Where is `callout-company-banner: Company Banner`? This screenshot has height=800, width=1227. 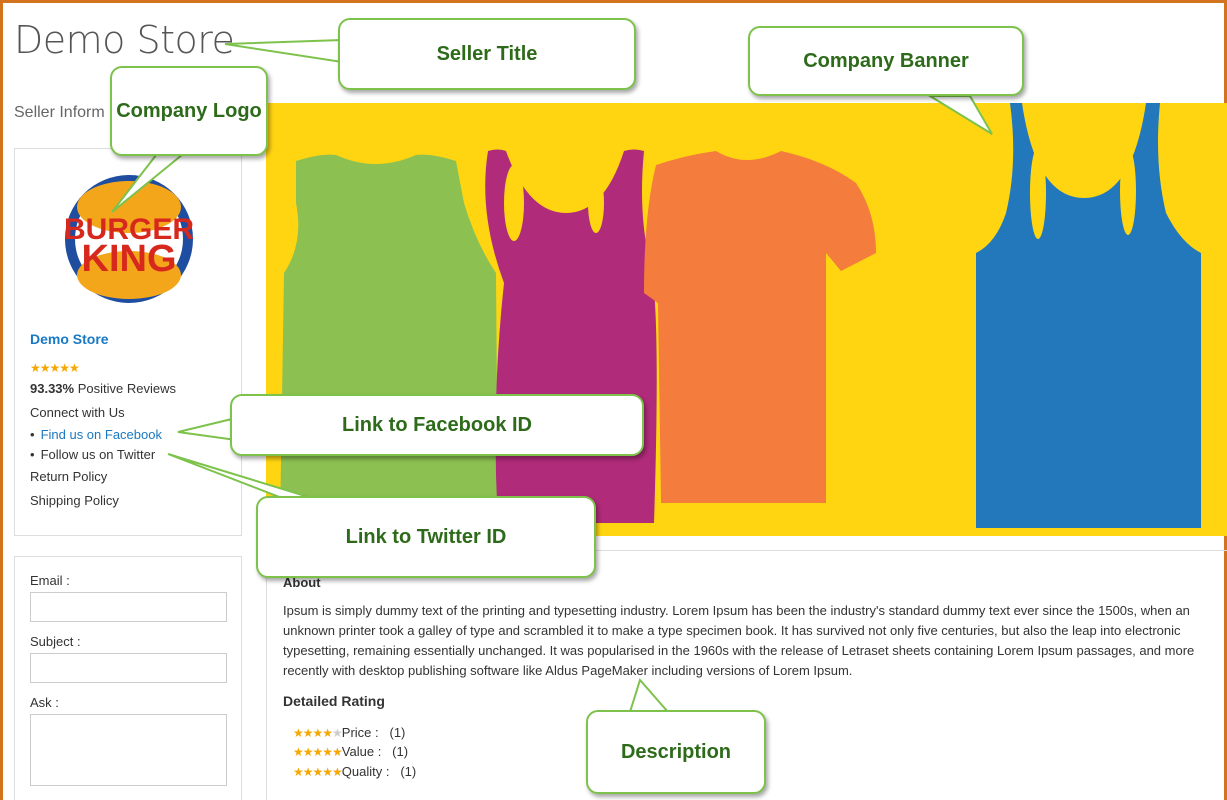 callout-company-banner: Company Banner is located at coordinates (886, 61).